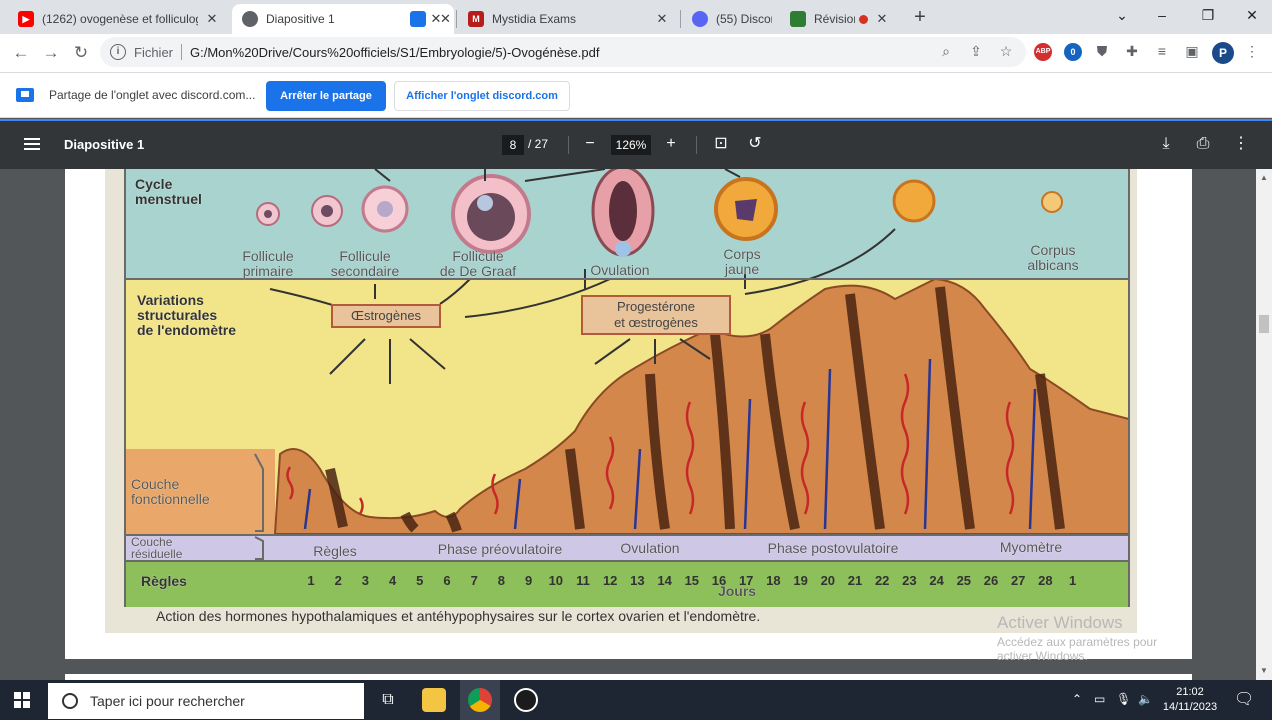 The width and height of the screenshot is (1272, 720). What do you see at coordinates (1251, 15) in the screenshot?
I see `close-window-button: ✕` at bounding box center [1251, 15].